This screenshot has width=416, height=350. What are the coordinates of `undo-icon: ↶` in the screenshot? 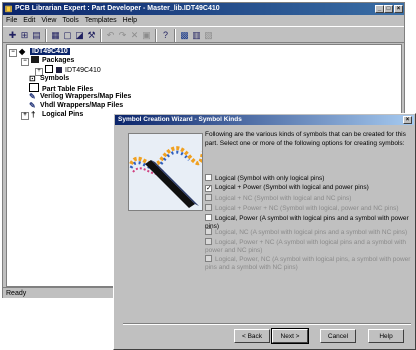 It's located at (110, 35).